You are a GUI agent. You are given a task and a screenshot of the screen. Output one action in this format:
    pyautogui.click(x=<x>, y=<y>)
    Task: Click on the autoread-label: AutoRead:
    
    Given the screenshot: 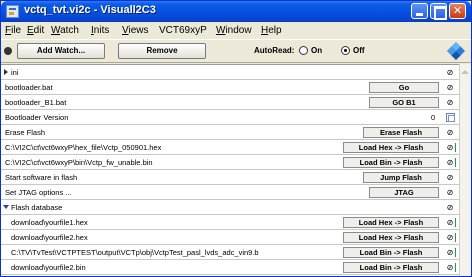 What is the action you would take?
    pyautogui.click(x=274, y=50)
    